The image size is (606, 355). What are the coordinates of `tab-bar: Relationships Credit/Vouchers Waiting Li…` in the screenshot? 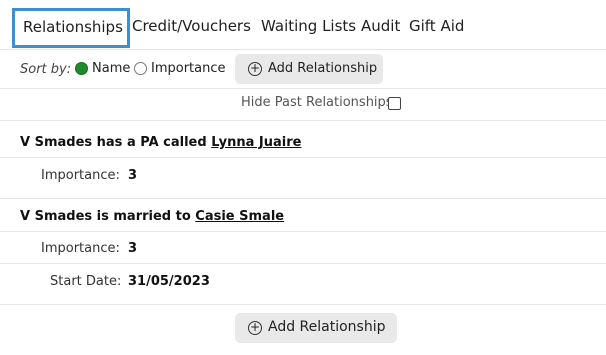 It's located at (306, 28).